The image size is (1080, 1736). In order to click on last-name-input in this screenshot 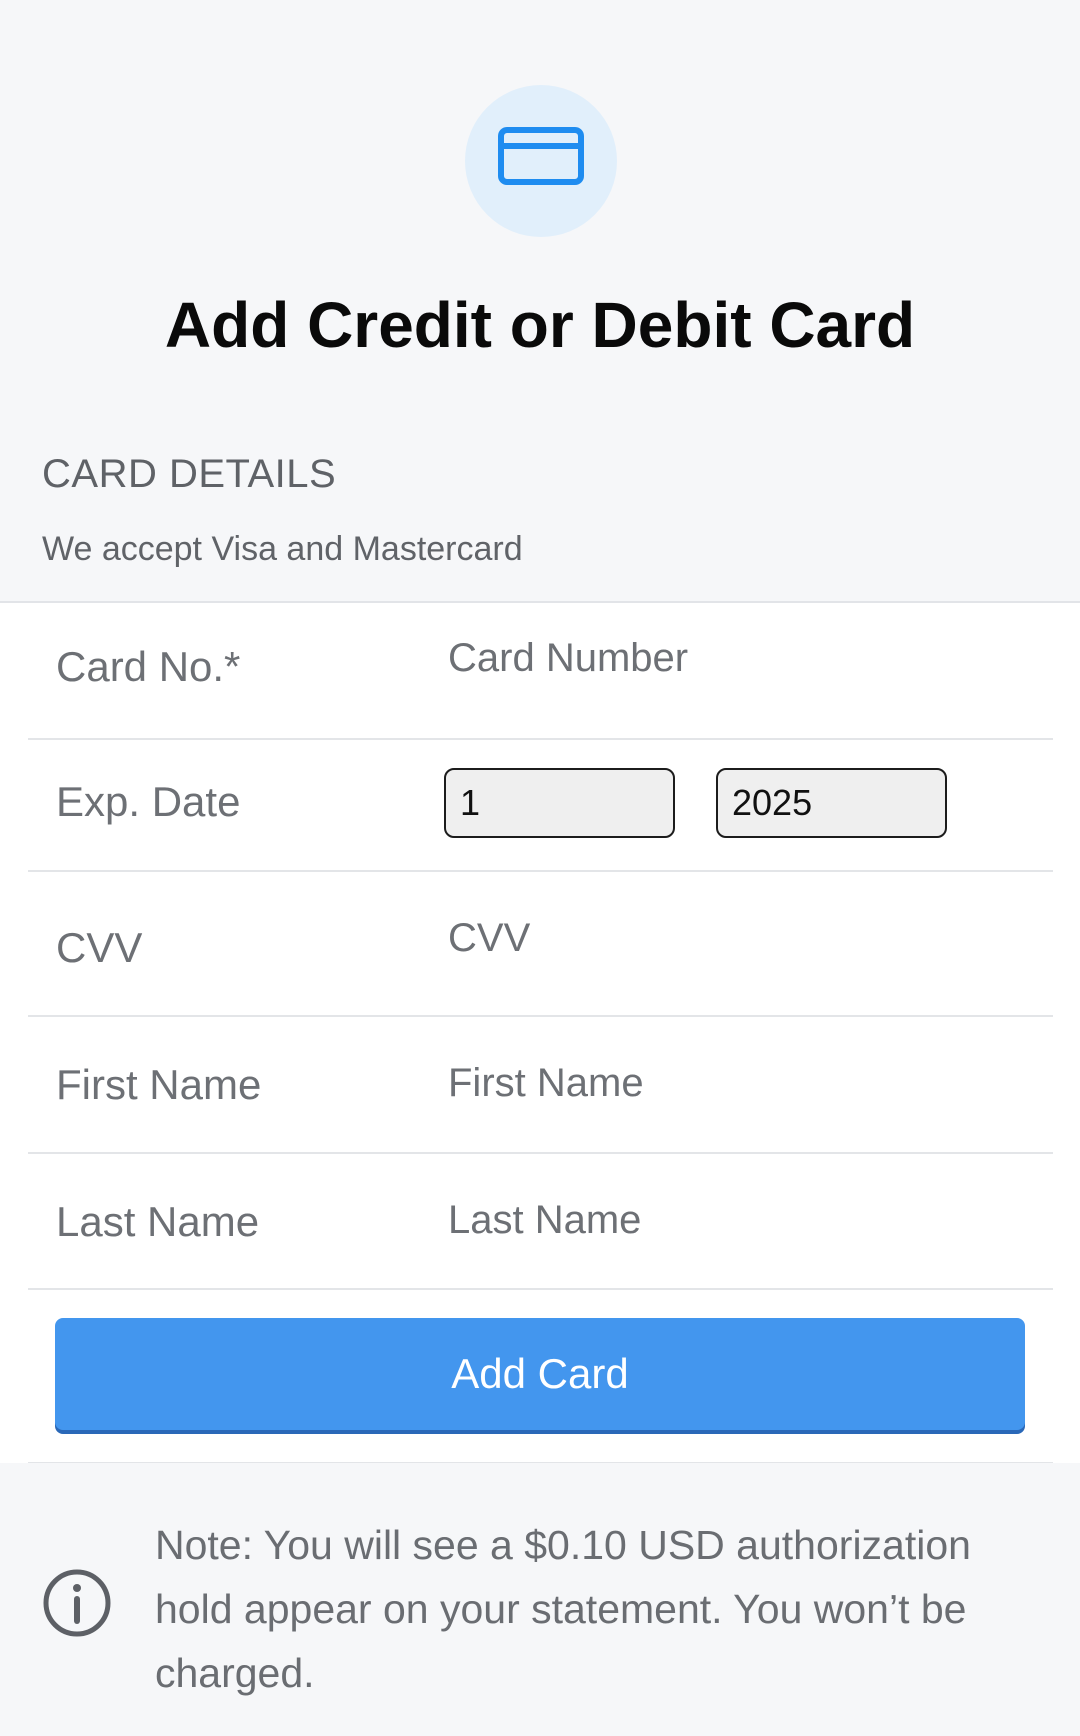, I will do `click(738, 1220)`.